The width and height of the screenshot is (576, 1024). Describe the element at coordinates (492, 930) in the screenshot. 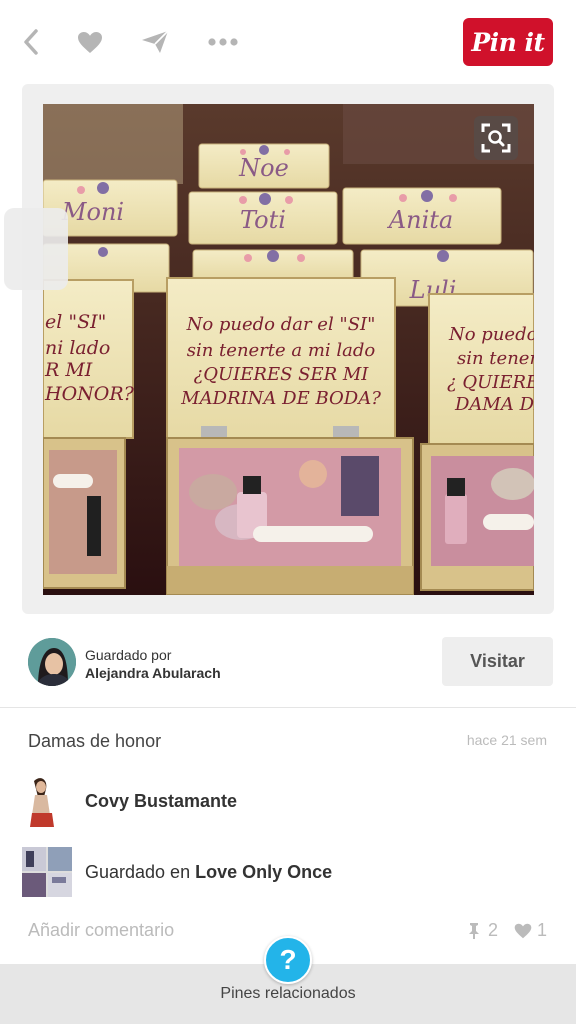

I see `repin-count: 2` at that location.